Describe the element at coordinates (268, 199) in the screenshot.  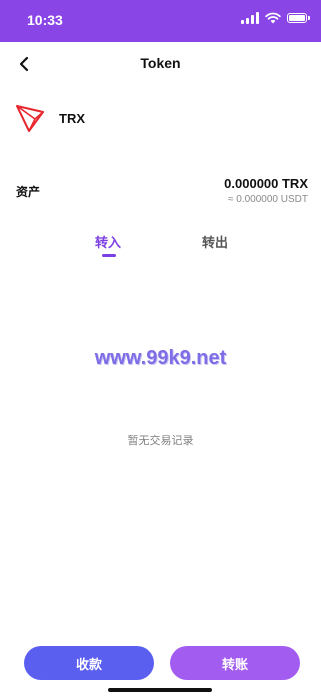
I see `asset-usdt-value: ≈ 0.000000 USDT` at that location.